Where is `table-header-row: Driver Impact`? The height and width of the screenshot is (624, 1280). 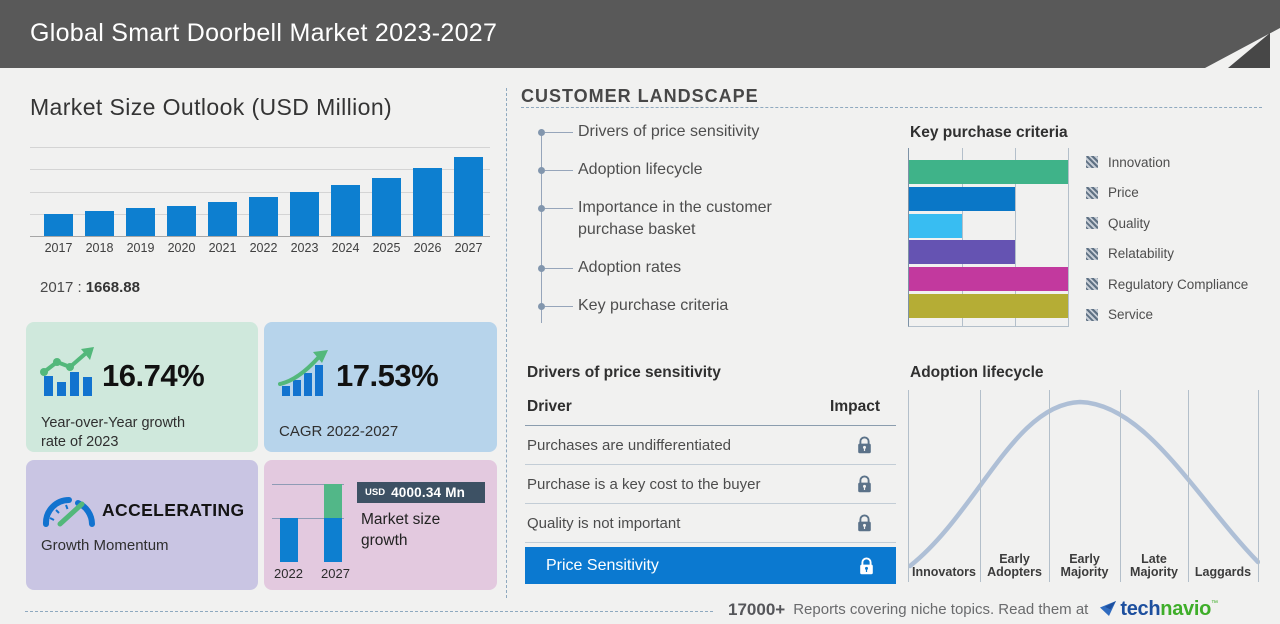
table-header-row: Driver Impact is located at coordinates (710, 410).